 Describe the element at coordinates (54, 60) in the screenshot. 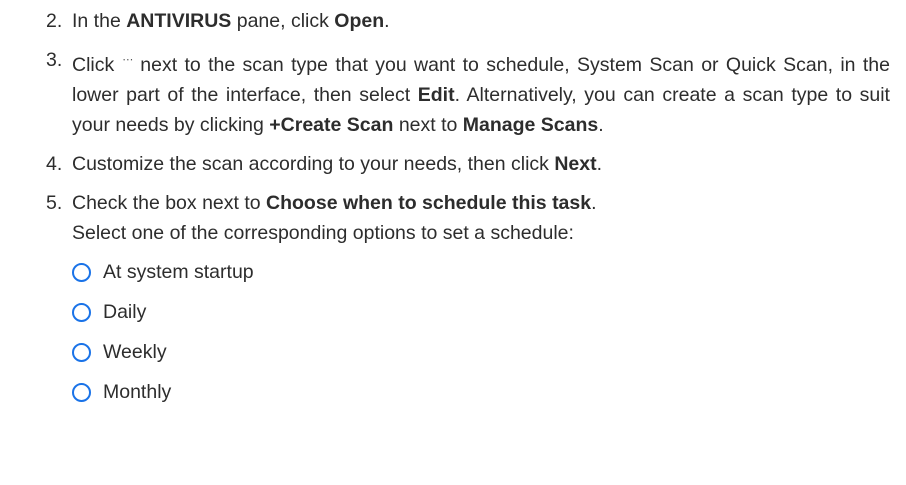

I see `step-number: 3.` at that location.